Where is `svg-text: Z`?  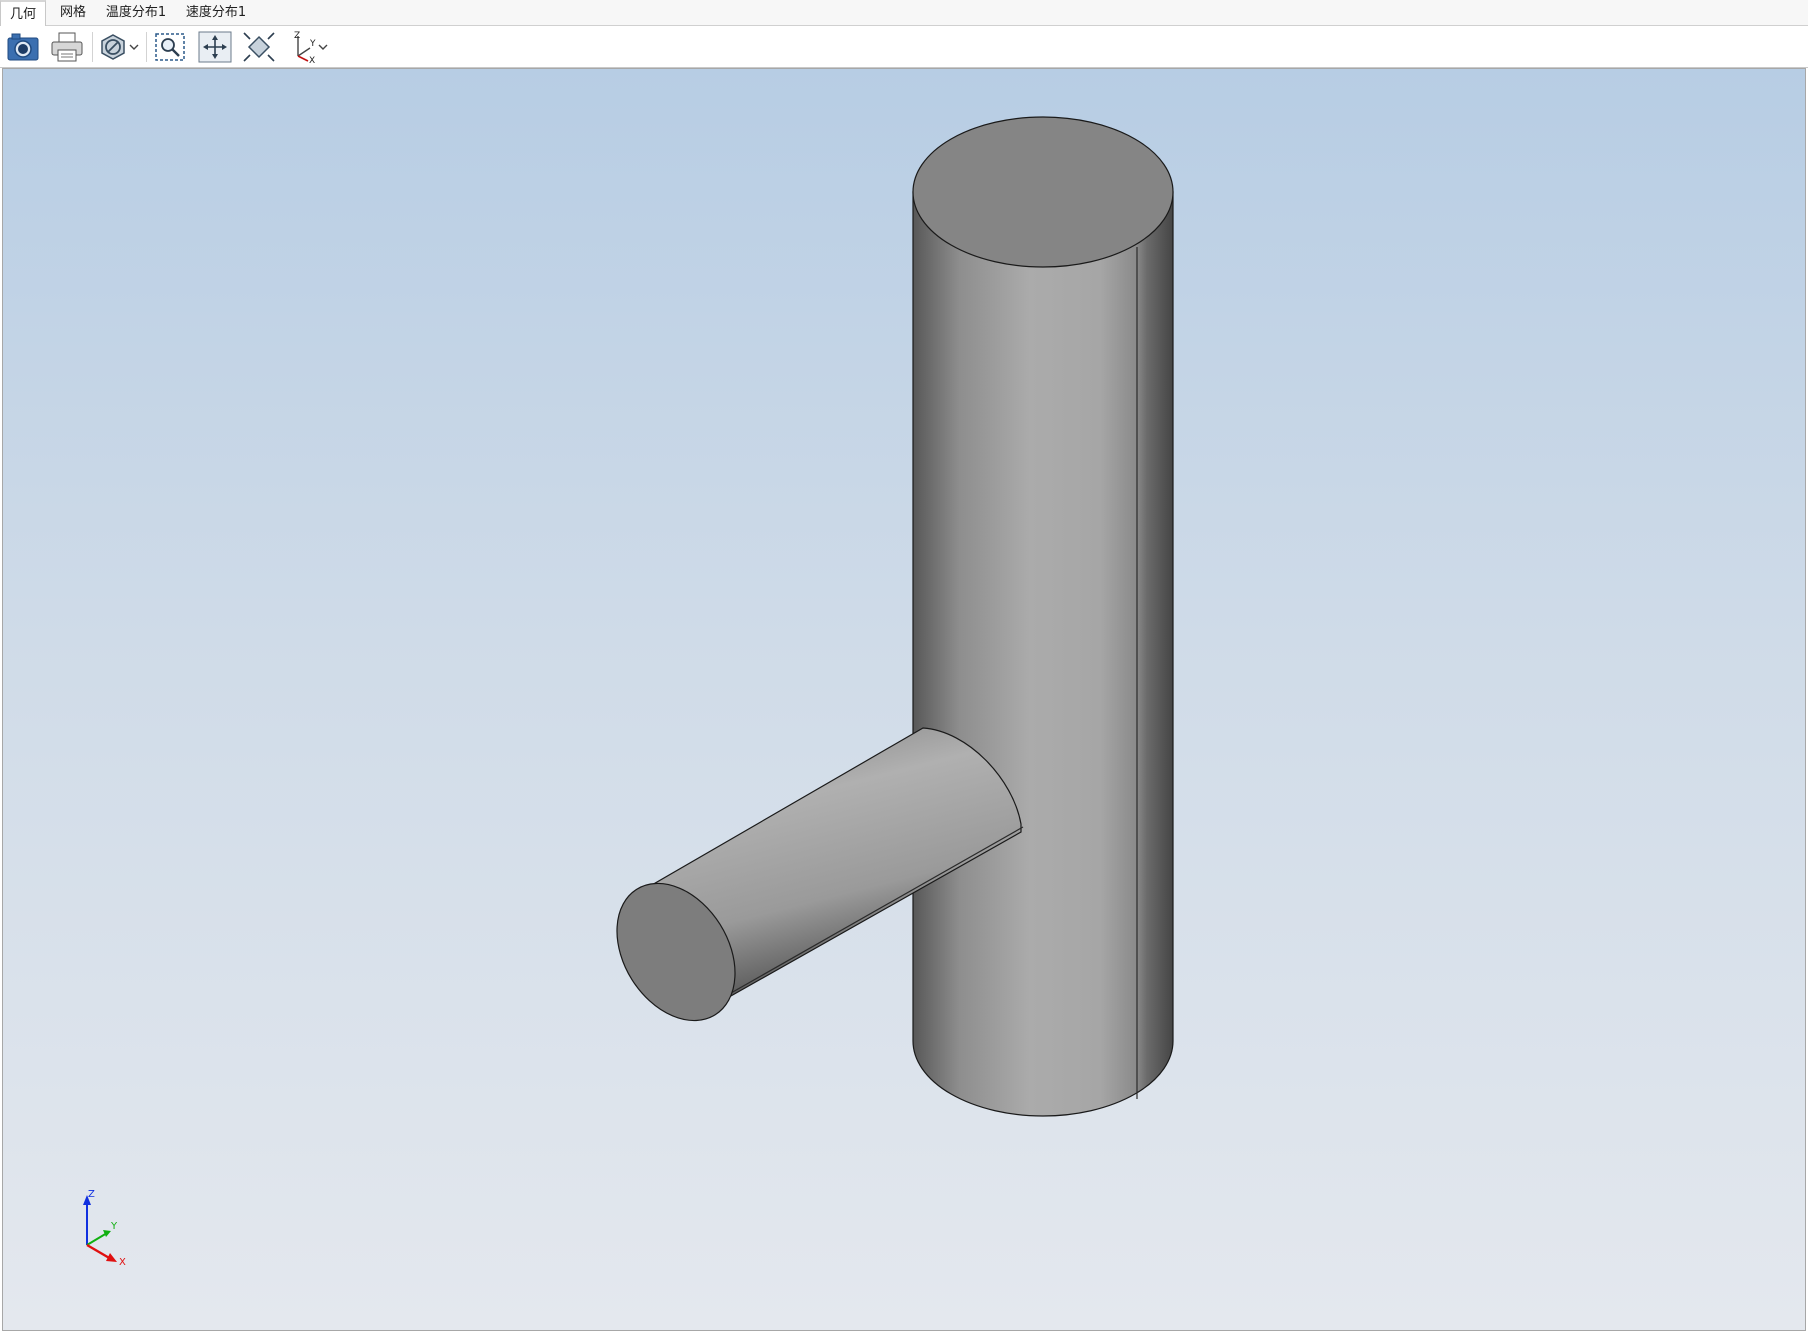
svg-text: Z is located at coordinates (297, 36).